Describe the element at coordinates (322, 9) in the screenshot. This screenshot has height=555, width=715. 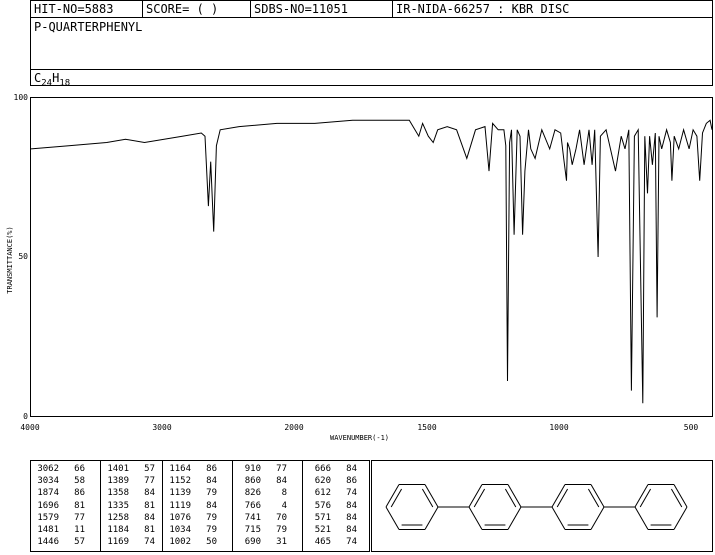
I see `sdbs-no: SDBS-NO=11051` at that location.